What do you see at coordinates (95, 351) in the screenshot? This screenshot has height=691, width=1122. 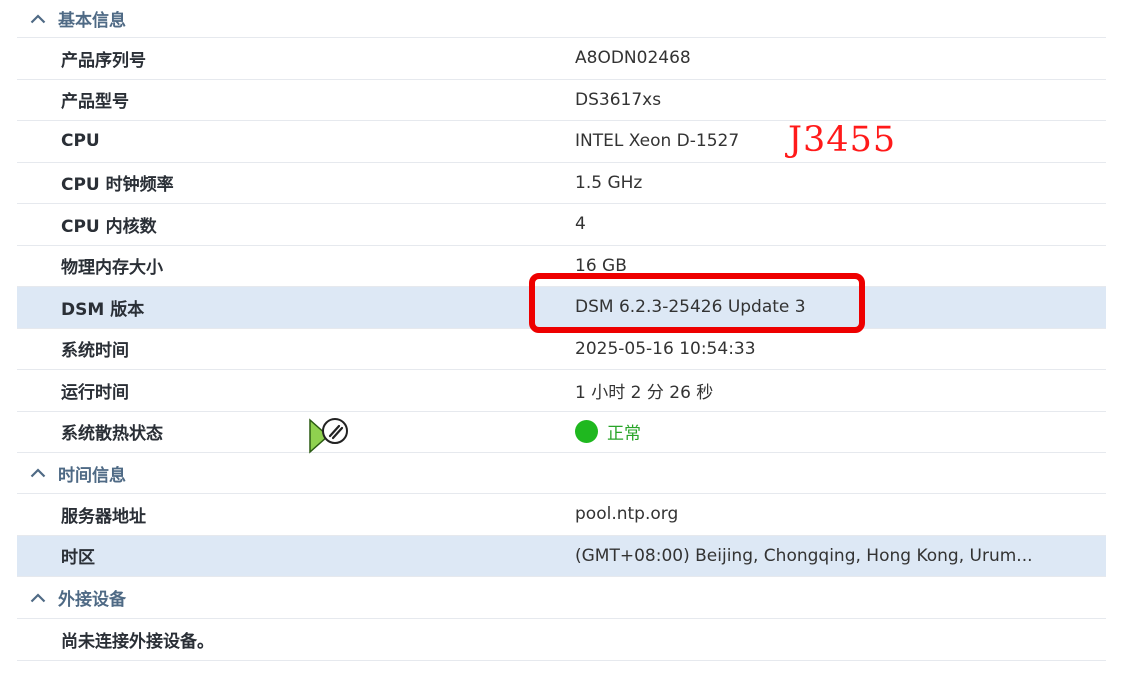 I see `row-label: 系统时间` at bounding box center [95, 351].